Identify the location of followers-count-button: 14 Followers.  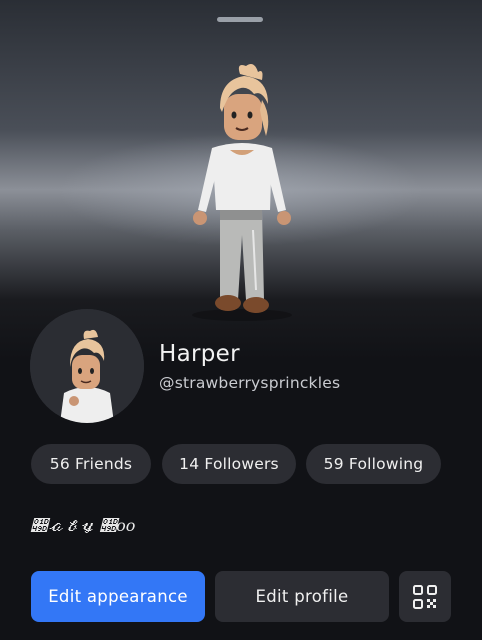
(229, 464).